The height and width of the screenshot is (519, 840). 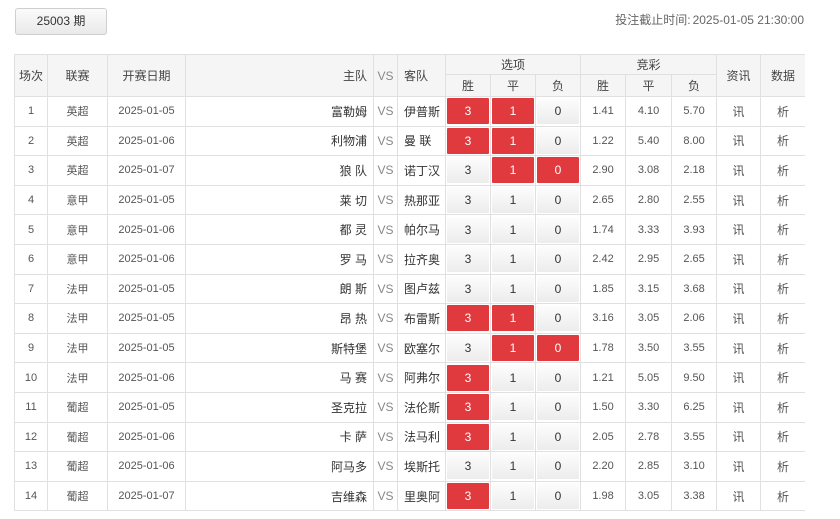 I want to click on away-team: 诺丁汉, so click(x=421, y=170).